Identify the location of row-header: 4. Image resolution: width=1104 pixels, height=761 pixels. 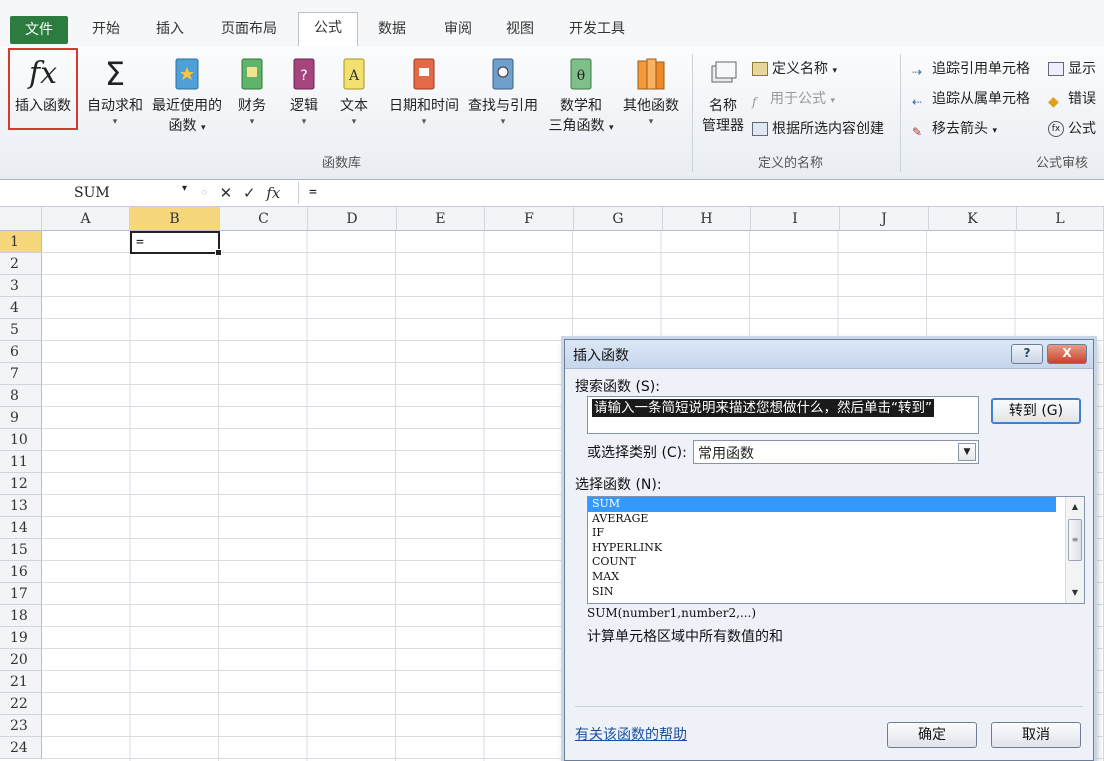
(21, 308).